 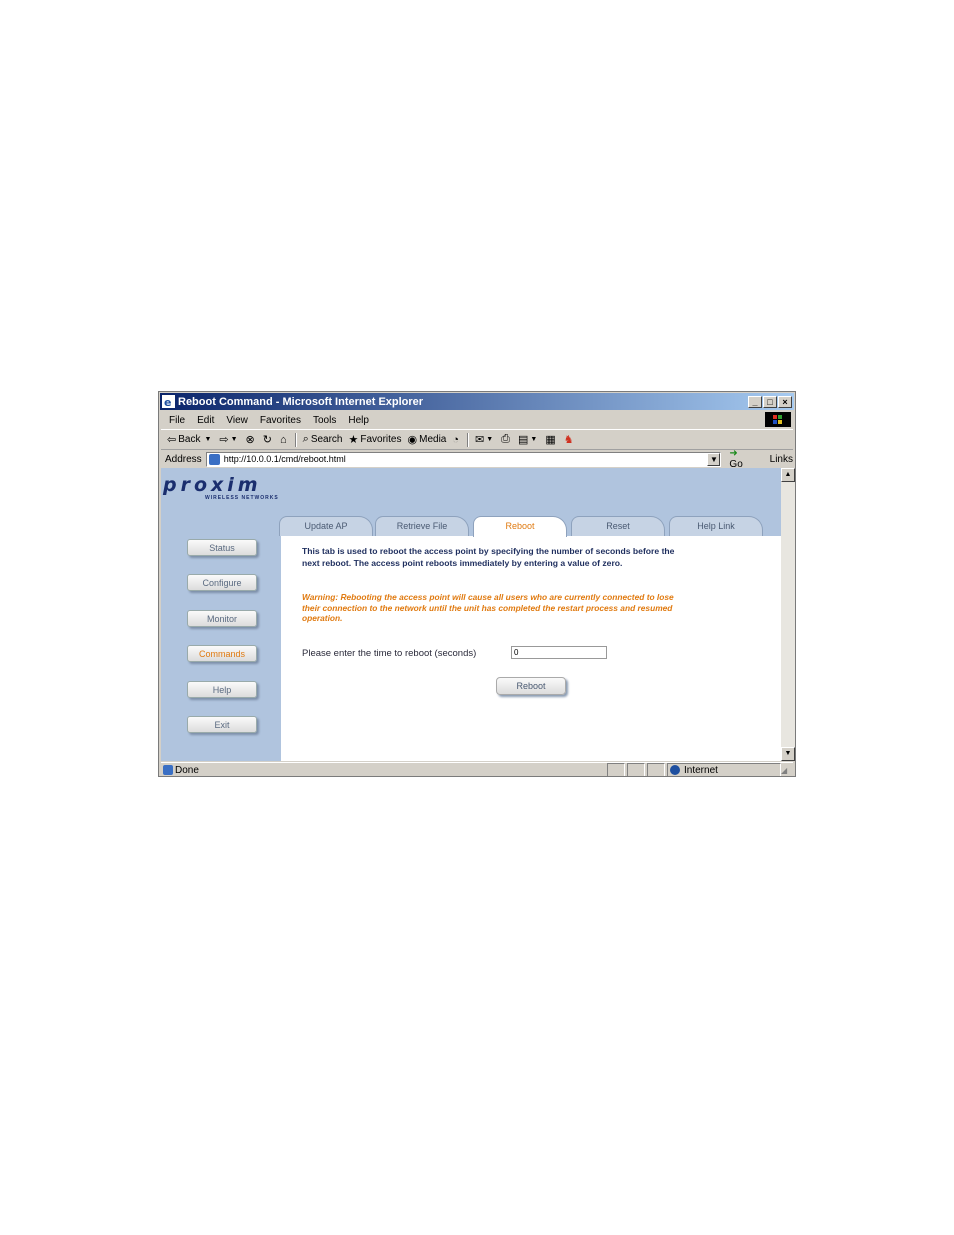 I want to click on menu-file: File, so click(x=177, y=420).